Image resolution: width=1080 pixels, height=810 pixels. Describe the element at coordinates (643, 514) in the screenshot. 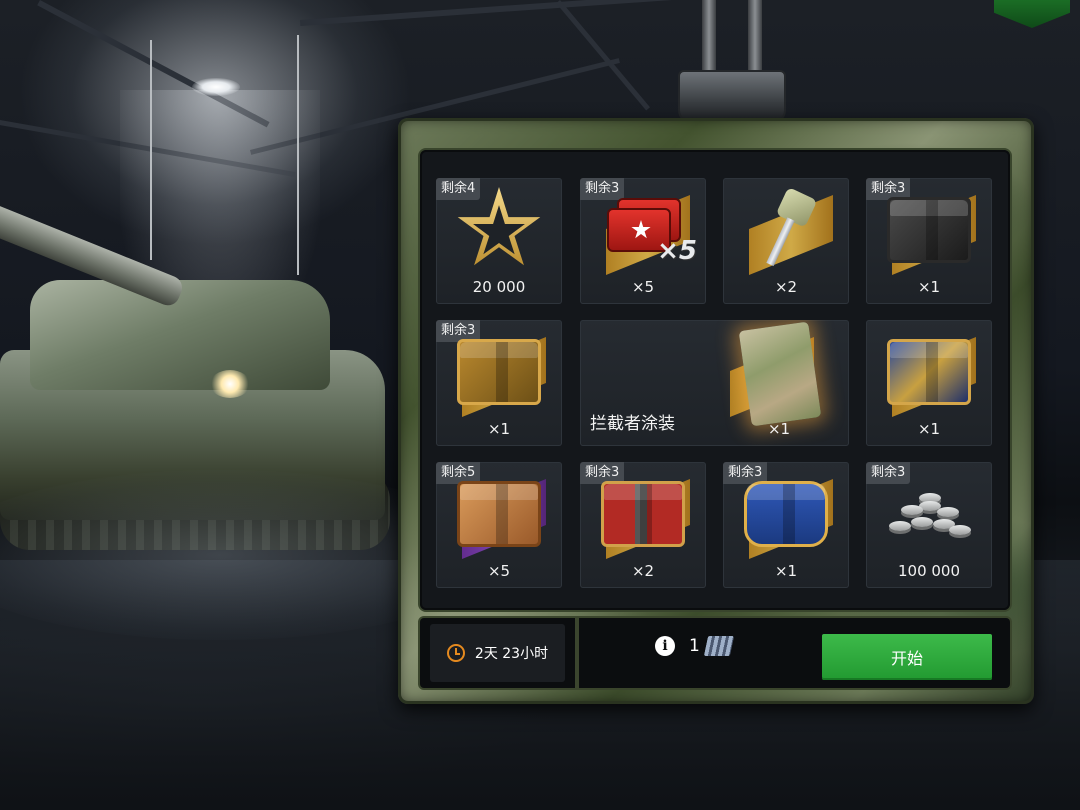

I see `red-crate-icon` at that location.